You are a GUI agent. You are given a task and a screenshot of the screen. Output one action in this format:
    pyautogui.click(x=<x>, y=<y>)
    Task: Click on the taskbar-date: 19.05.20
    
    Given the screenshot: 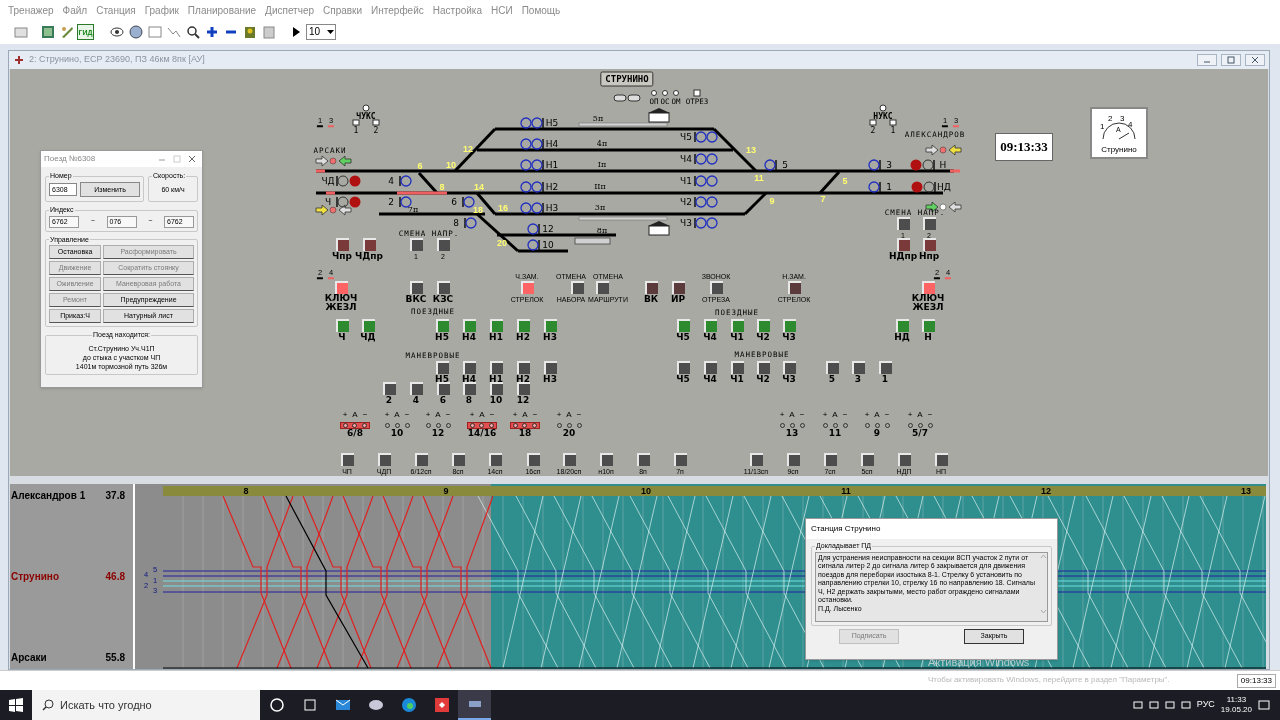 What is the action you would take?
    pyautogui.click(x=1236, y=710)
    